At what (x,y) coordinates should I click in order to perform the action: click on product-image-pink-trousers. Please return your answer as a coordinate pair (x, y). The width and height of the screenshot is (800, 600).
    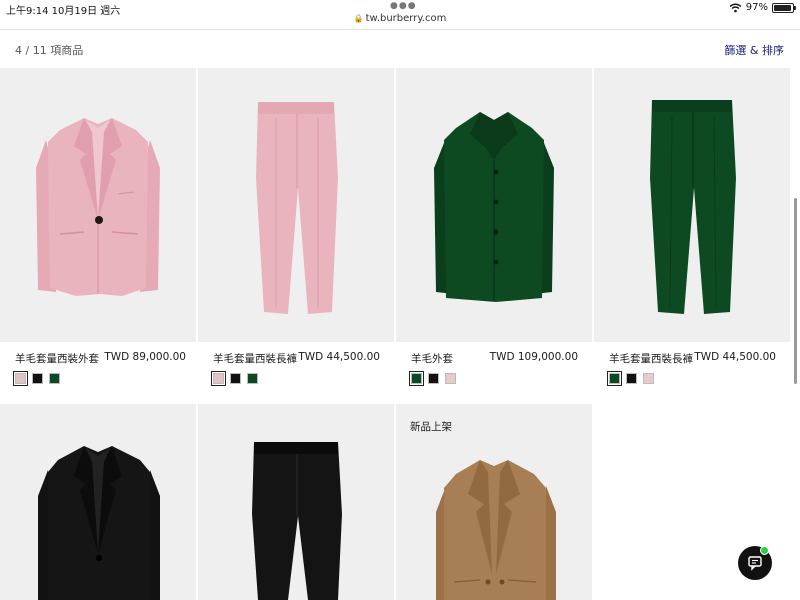
    Looking at the image, I should click on (296, 205).